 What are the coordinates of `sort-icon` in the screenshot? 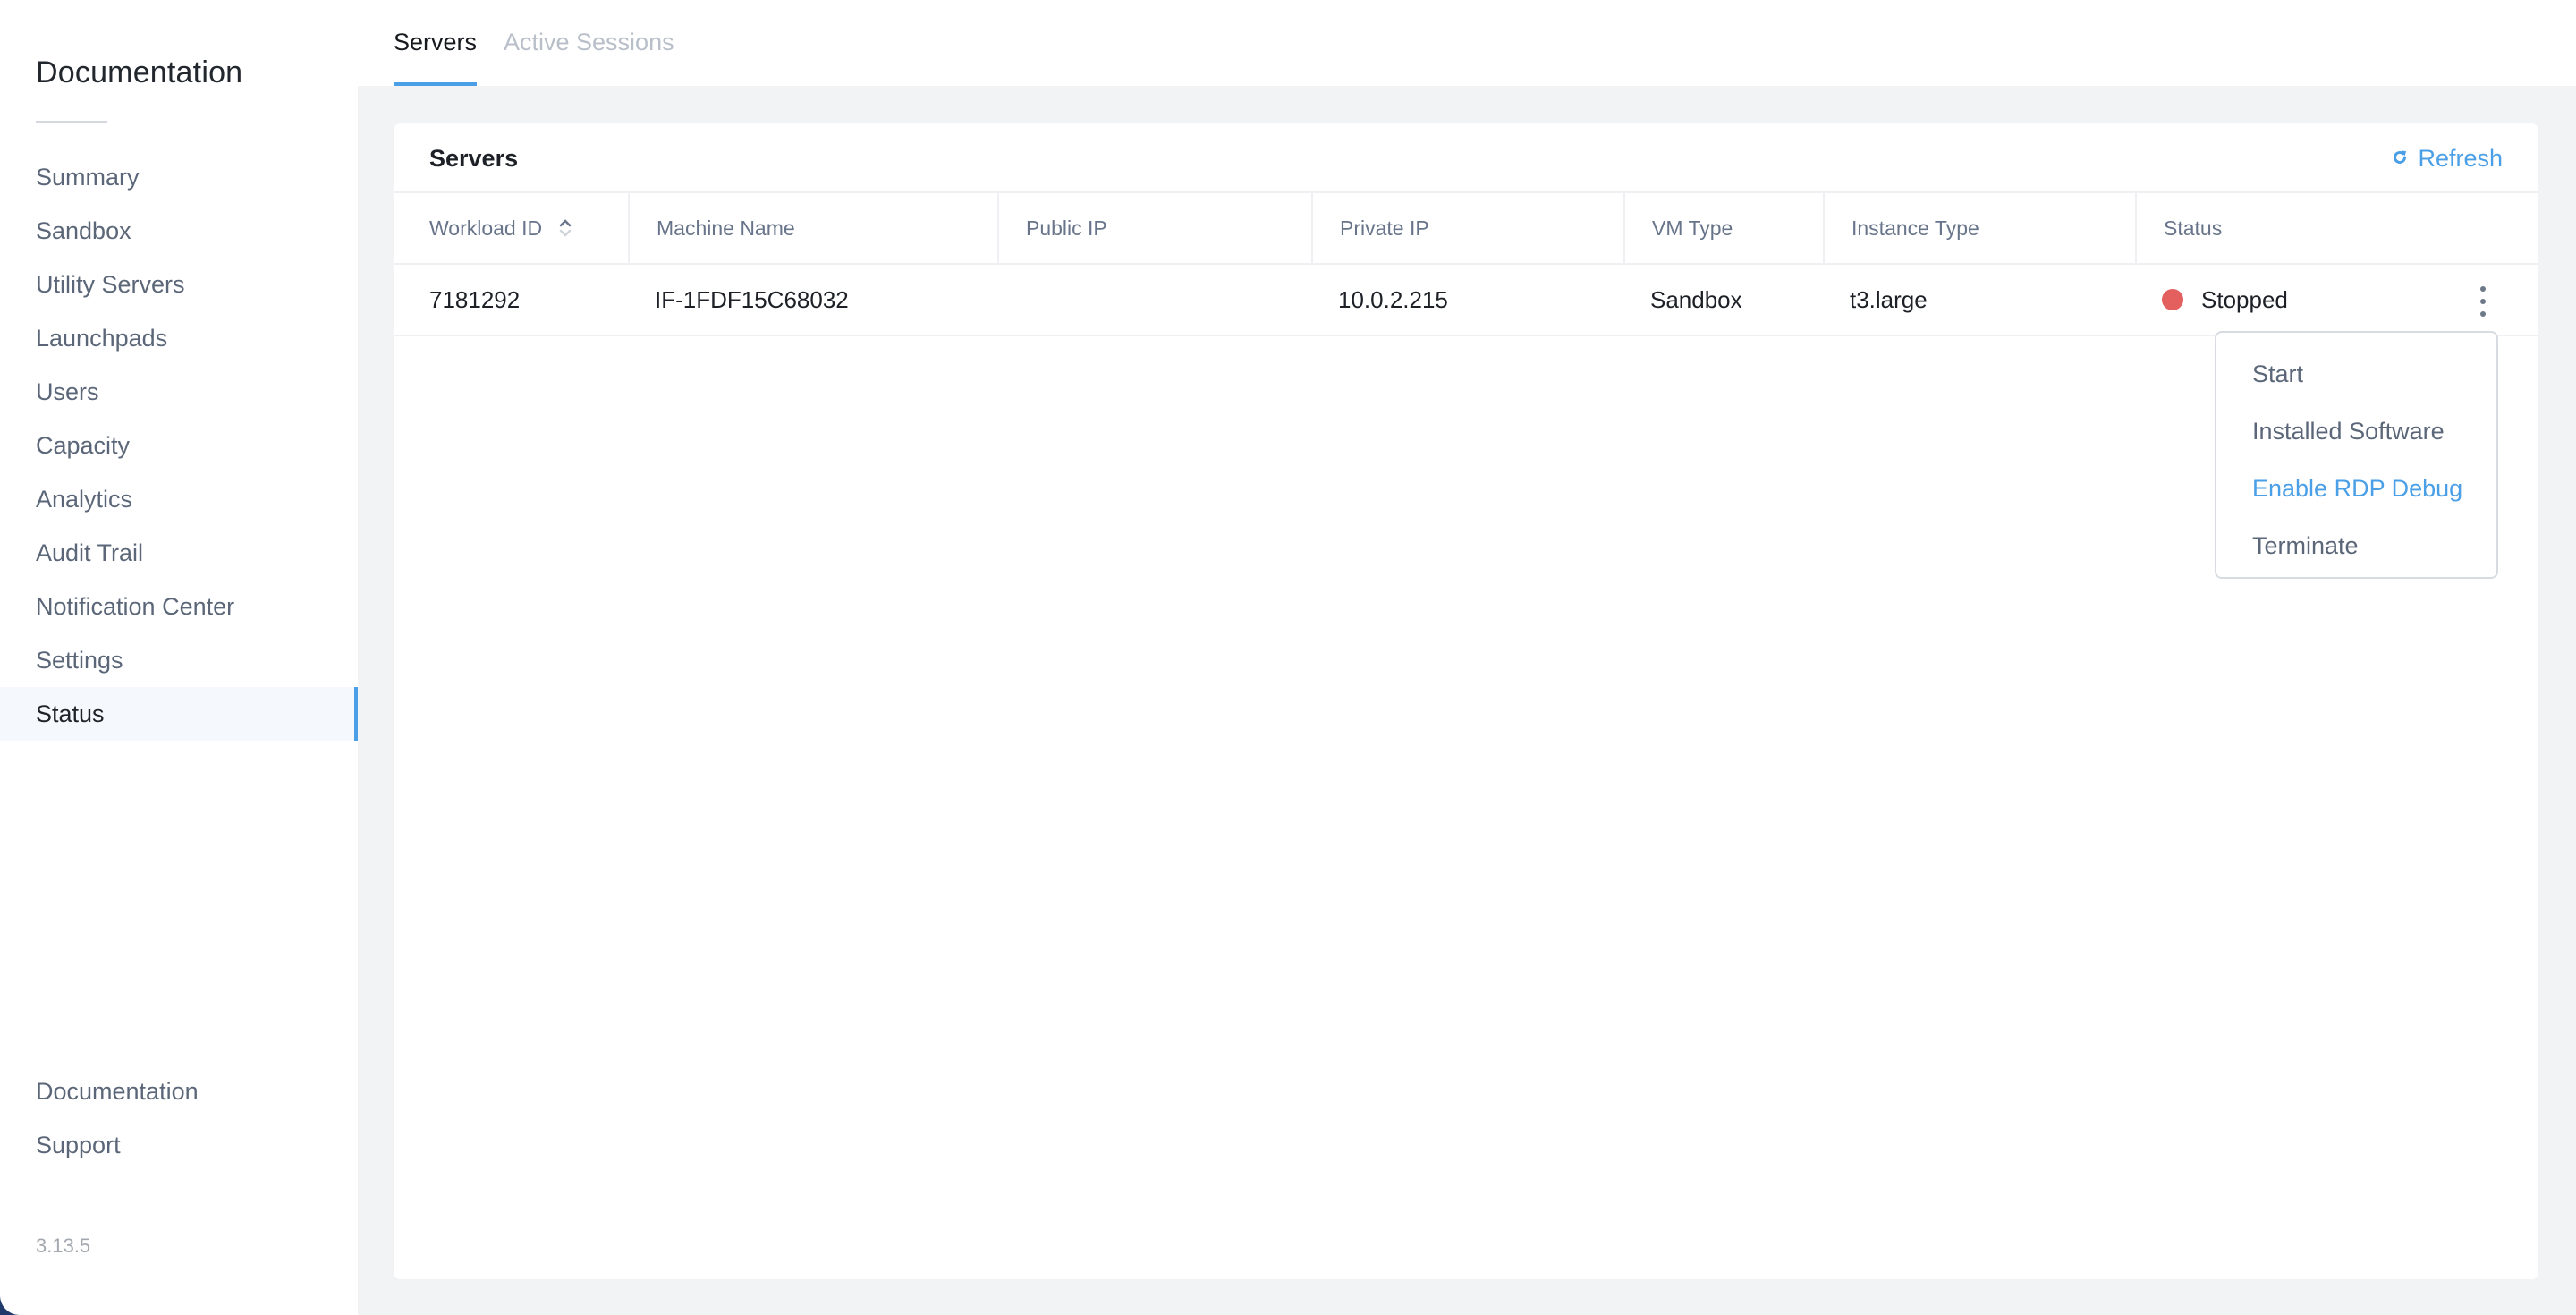 It's located at (565, 228).